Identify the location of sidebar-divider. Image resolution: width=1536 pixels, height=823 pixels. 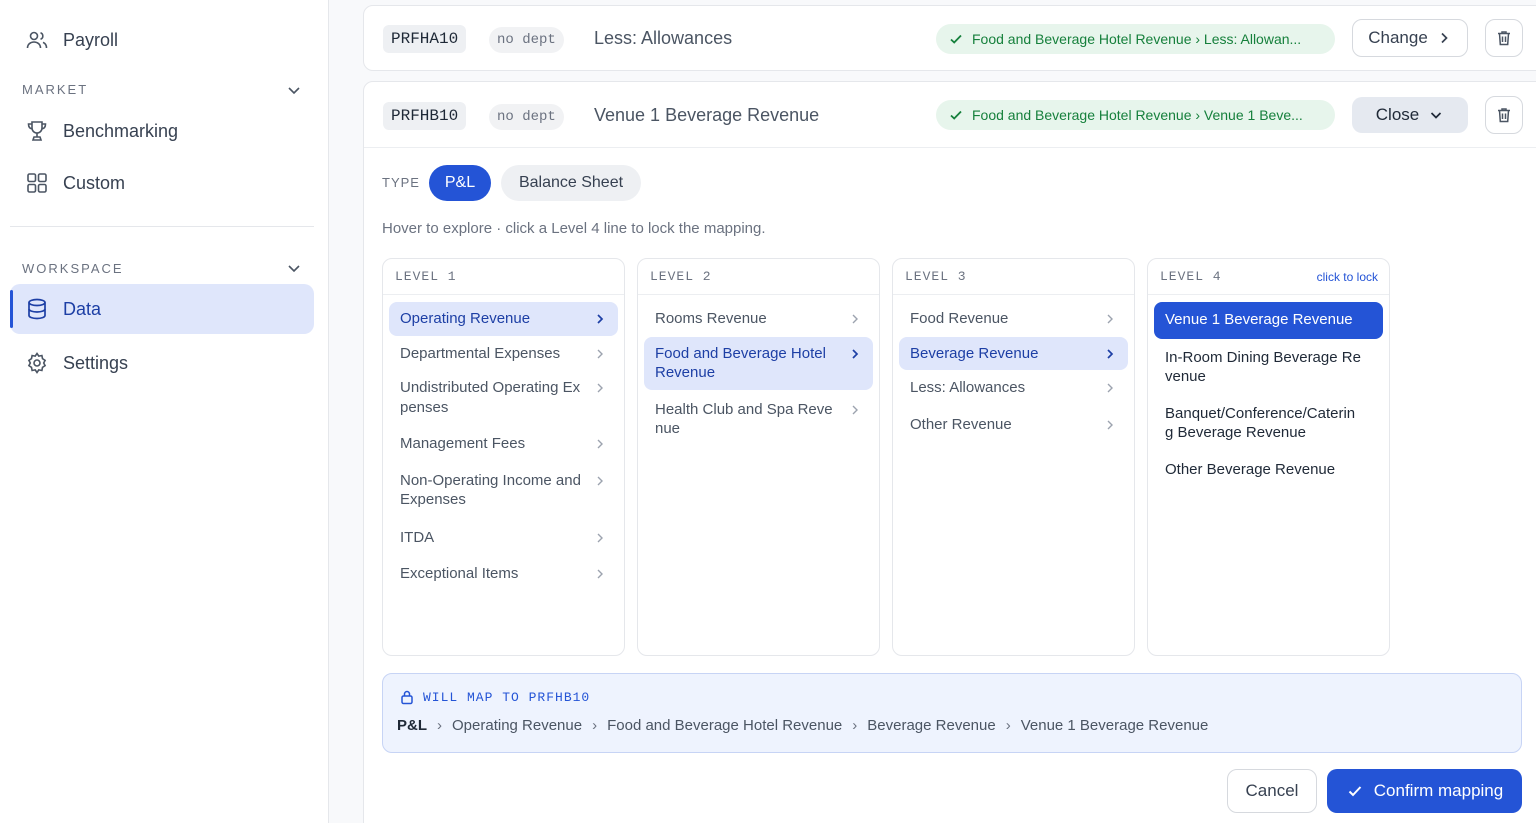
(162, 226).